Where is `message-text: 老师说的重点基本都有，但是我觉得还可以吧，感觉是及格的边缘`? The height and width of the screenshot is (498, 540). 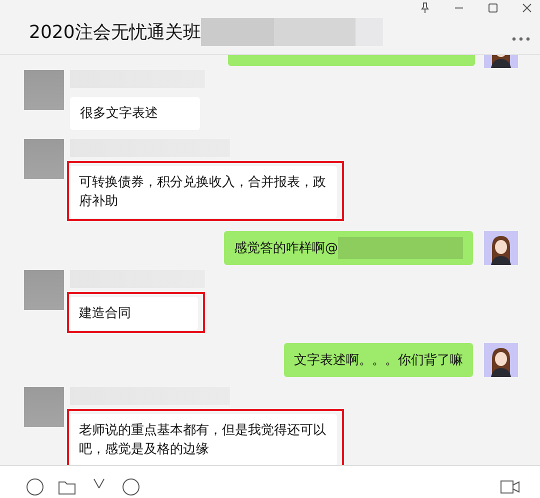 message-text: 老师说的重点基本都有，但是我觉得还可以吧，感觉是及格的边缘 is located at coordinates (202, 440).